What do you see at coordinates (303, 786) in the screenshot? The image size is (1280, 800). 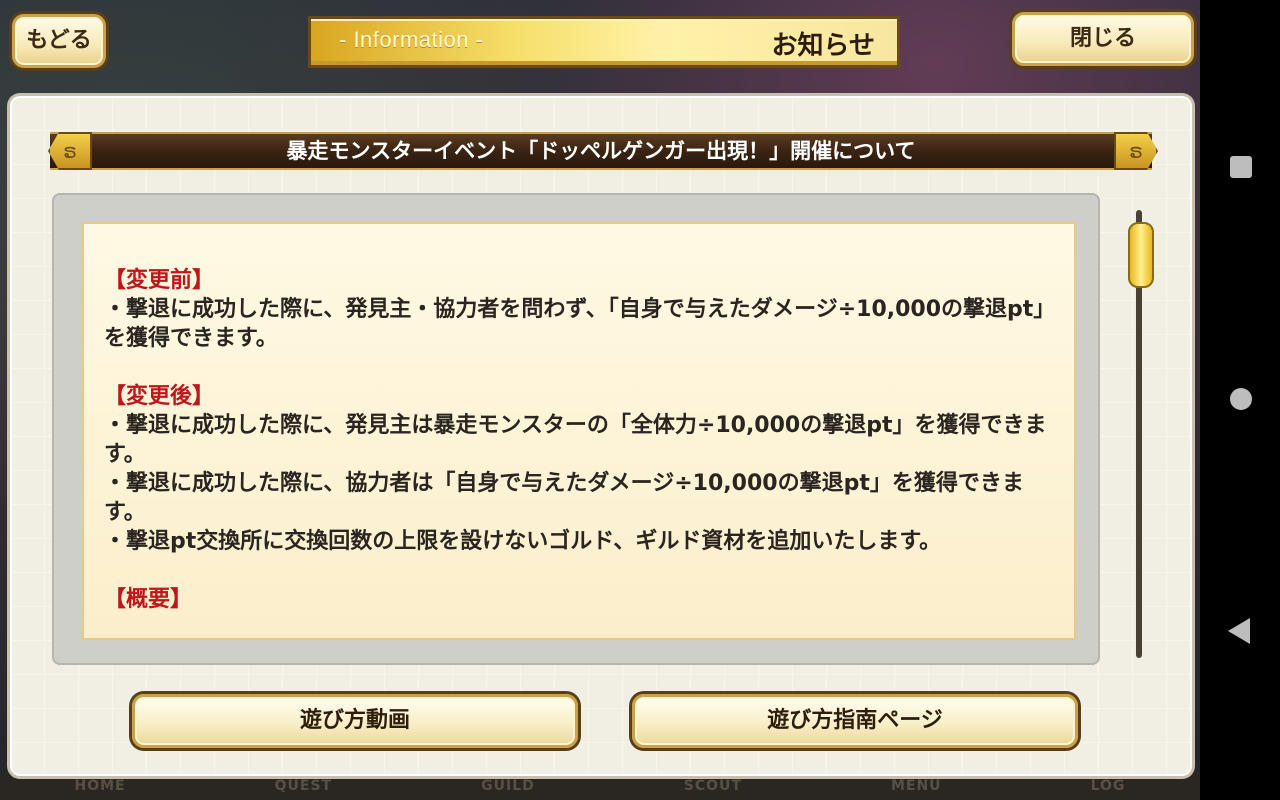 I see `tab-quest: QUEST` at bounding box center [303, 786].